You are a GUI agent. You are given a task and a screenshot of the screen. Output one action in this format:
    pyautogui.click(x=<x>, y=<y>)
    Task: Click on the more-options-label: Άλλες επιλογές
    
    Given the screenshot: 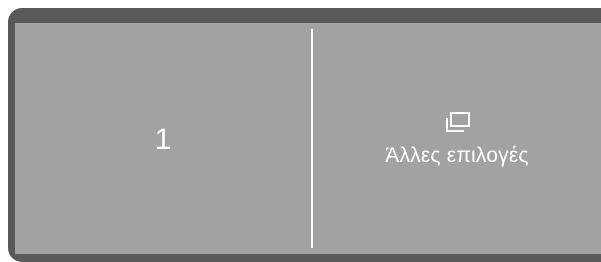 What is the action you would take?
    pyautogui.click(x=457, y=155)
    